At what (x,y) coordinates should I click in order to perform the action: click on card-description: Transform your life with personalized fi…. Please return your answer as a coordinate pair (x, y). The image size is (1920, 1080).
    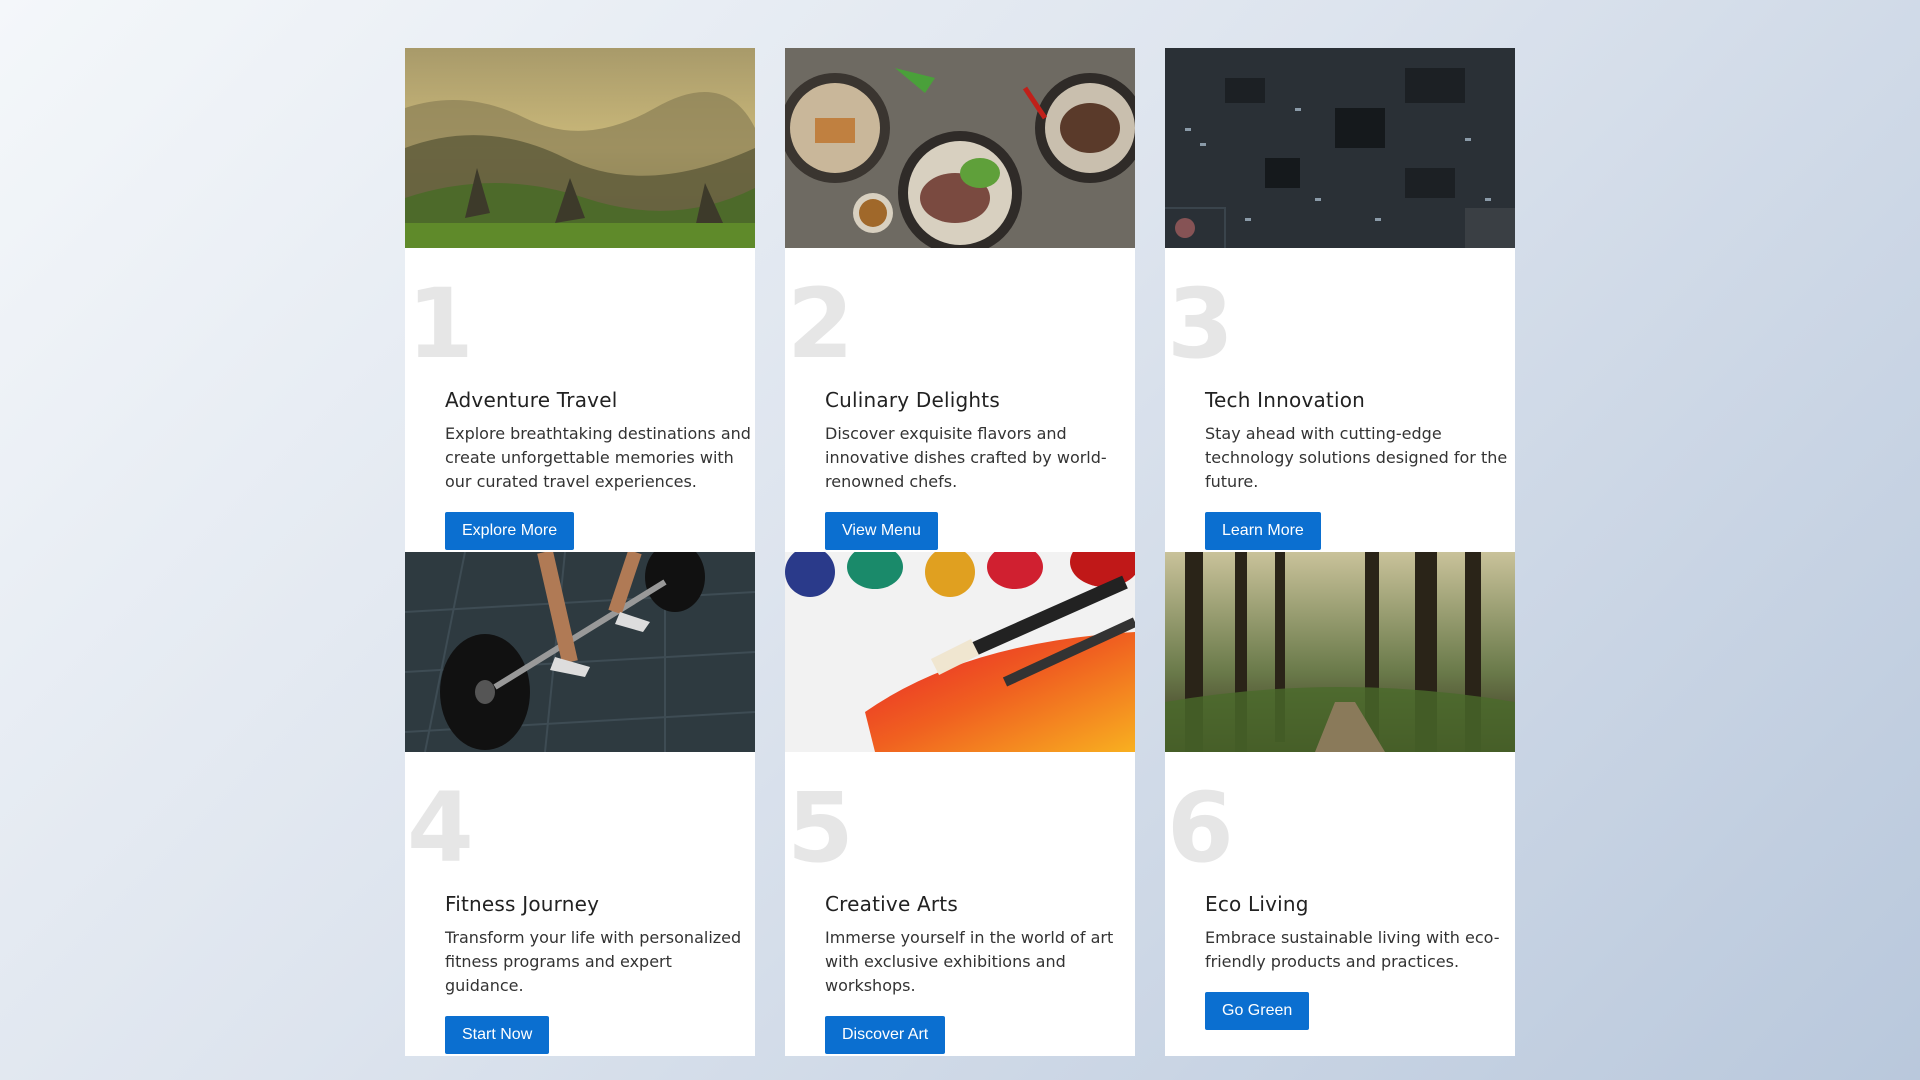
    Looking at the image, I should click on (593, 961).